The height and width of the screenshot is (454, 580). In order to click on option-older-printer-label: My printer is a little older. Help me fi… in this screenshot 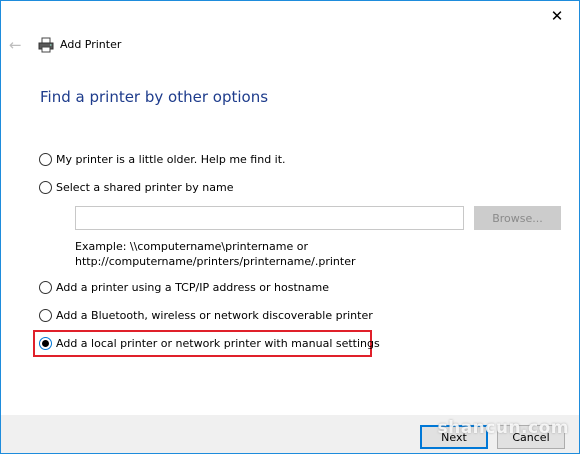, I will do `click(171, 159)`.